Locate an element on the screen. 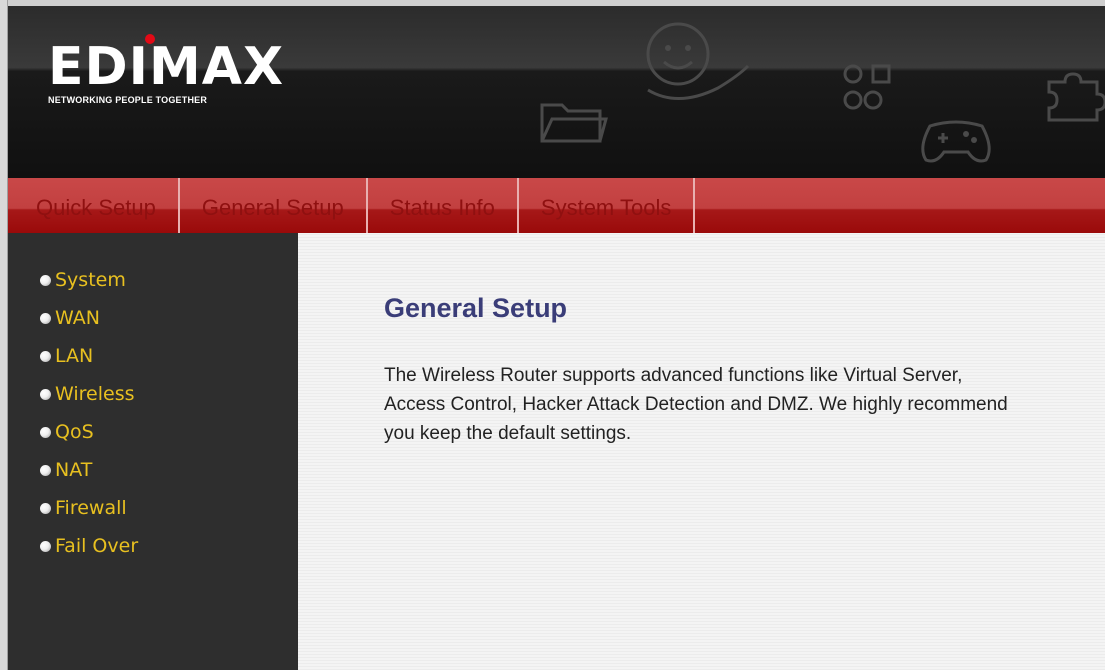  sidebar-item-wan: WAN is located at coordinates (153, 318).